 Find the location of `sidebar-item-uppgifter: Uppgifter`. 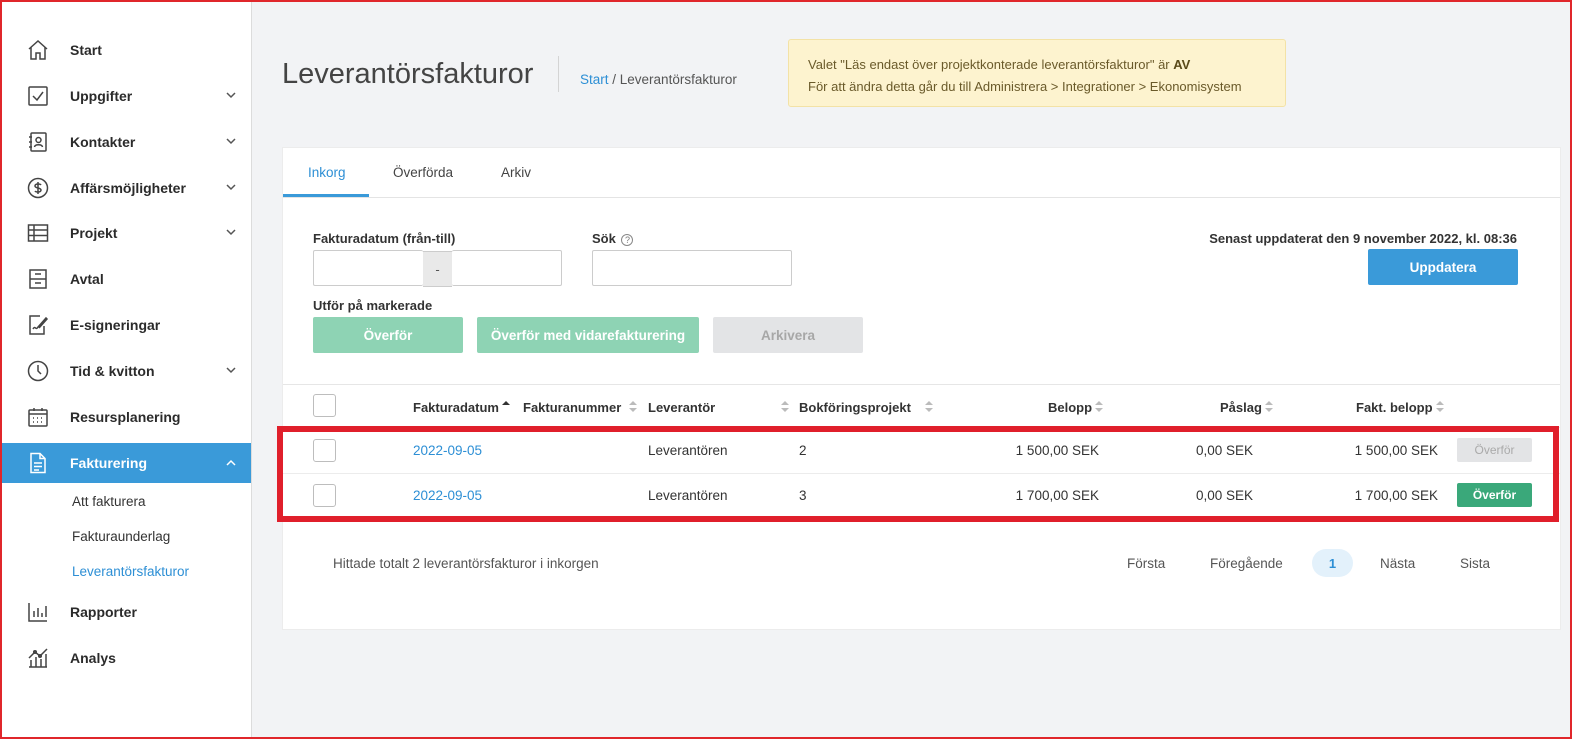

sidebar-item-uppgifter: Uppgifter is located at coordinates (126, 96).